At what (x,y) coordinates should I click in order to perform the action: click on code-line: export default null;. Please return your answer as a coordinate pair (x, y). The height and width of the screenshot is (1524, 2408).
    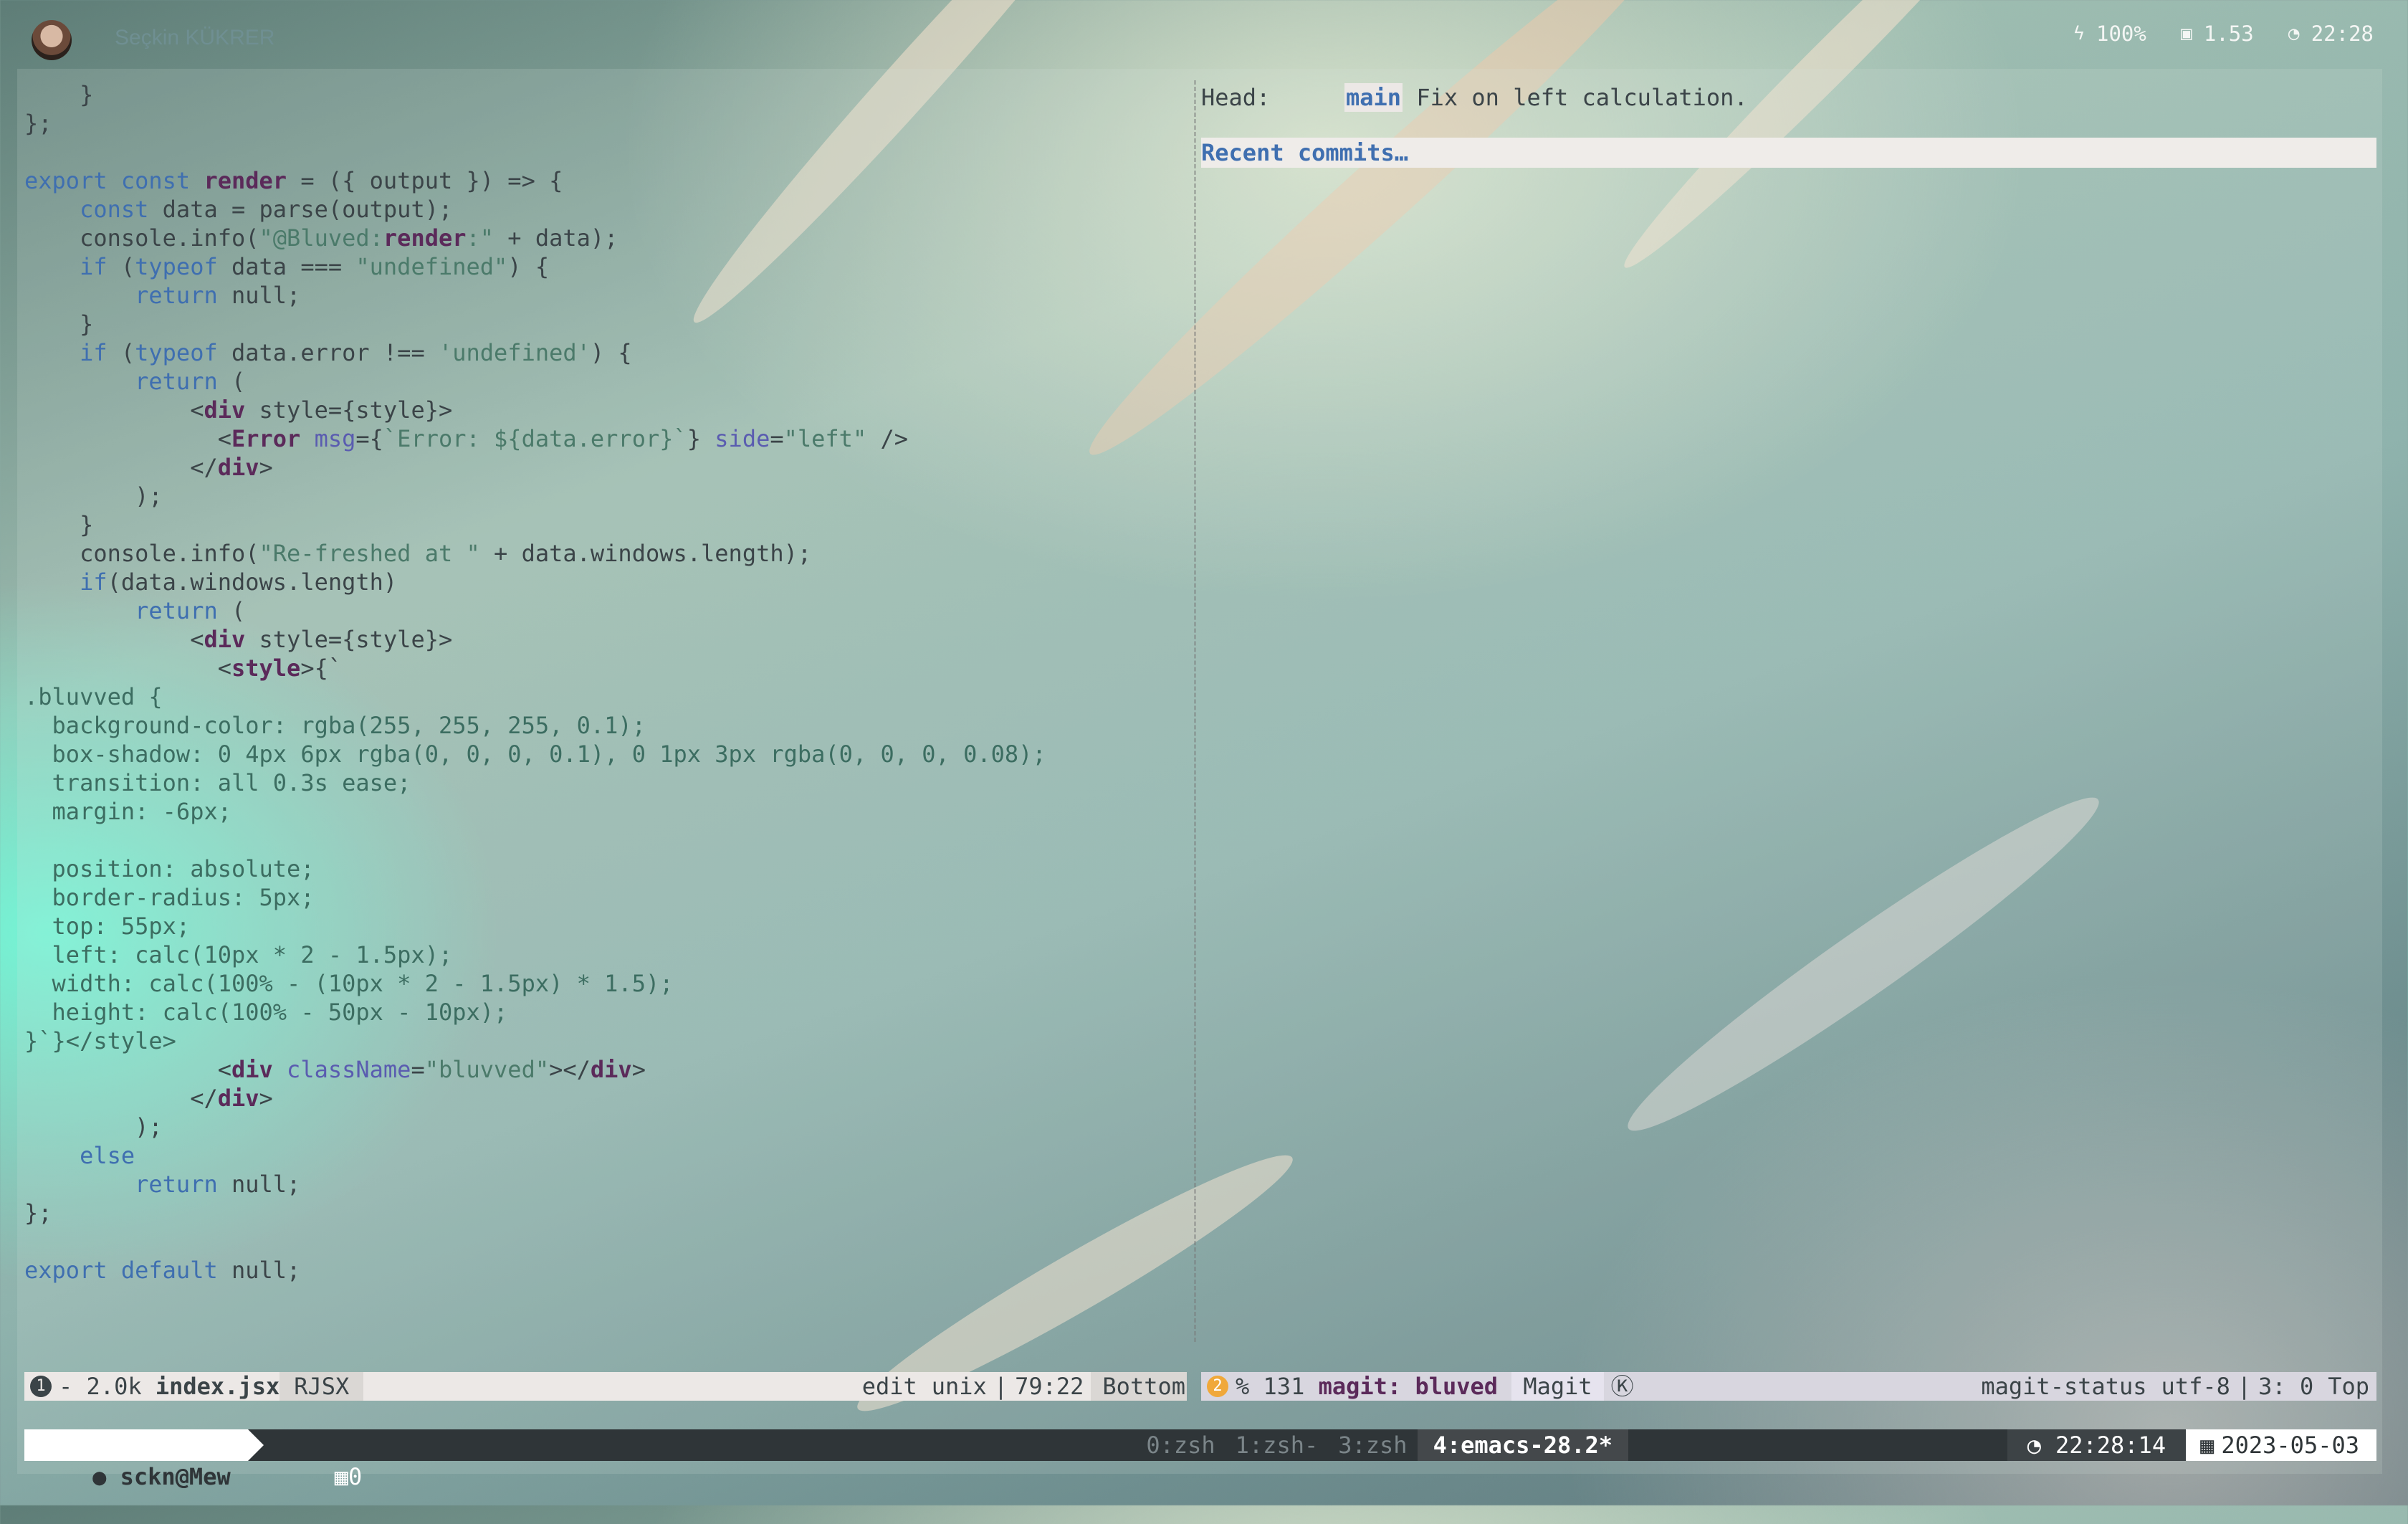
    Looking at the image, I should click on (604, 1270).